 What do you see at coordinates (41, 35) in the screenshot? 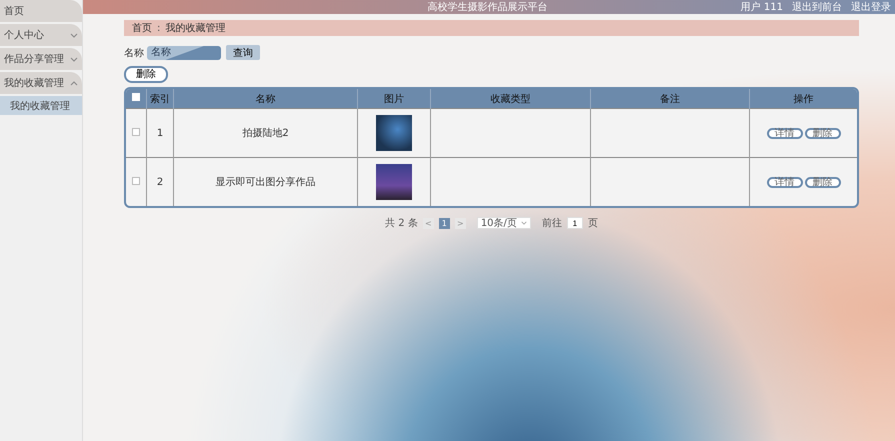
I see `sidebar-item: 个人中心` at bounding box center [41, 35].